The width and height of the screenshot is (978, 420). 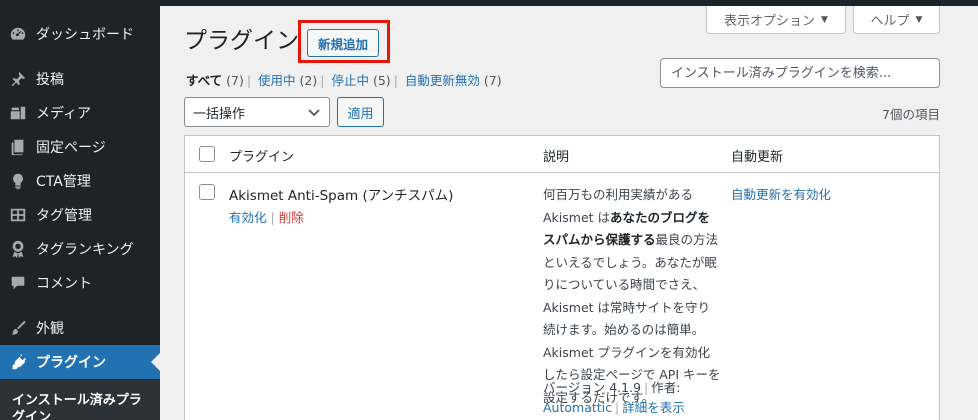 I want to click on view-details-link: 詳細を表示, so click(x=653, y=407).